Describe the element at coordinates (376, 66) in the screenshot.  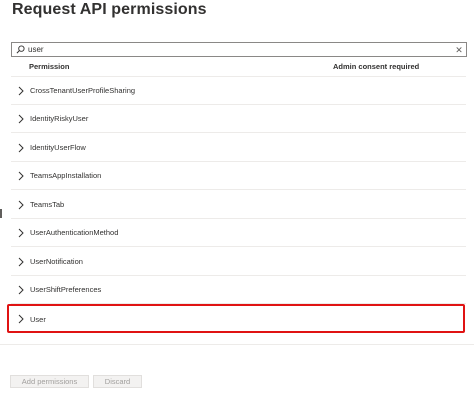
I see `column-header-admin-consent: Admin consent required` at that location.